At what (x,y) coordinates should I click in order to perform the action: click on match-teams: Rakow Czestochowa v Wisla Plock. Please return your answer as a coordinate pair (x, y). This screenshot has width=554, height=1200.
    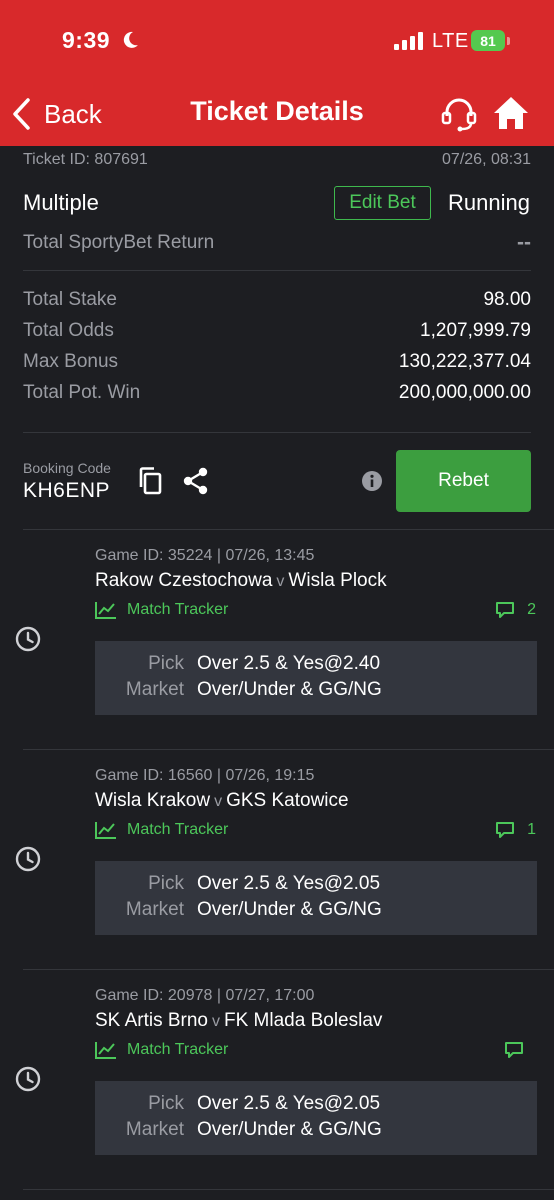
    Looking at the image, I should click on (241, 581).